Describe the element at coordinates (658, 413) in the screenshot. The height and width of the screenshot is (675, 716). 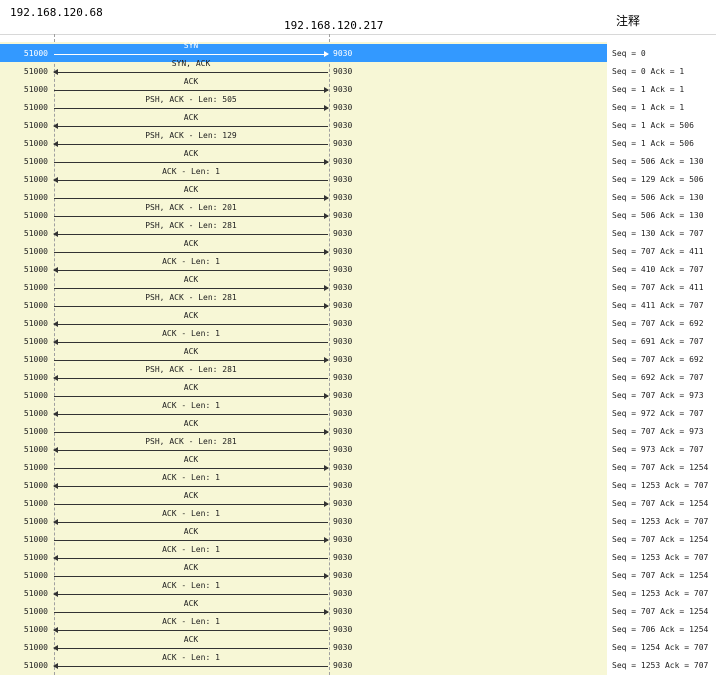
I see `seq-ack-note: Seq = 972 Ack = 707` at that location.